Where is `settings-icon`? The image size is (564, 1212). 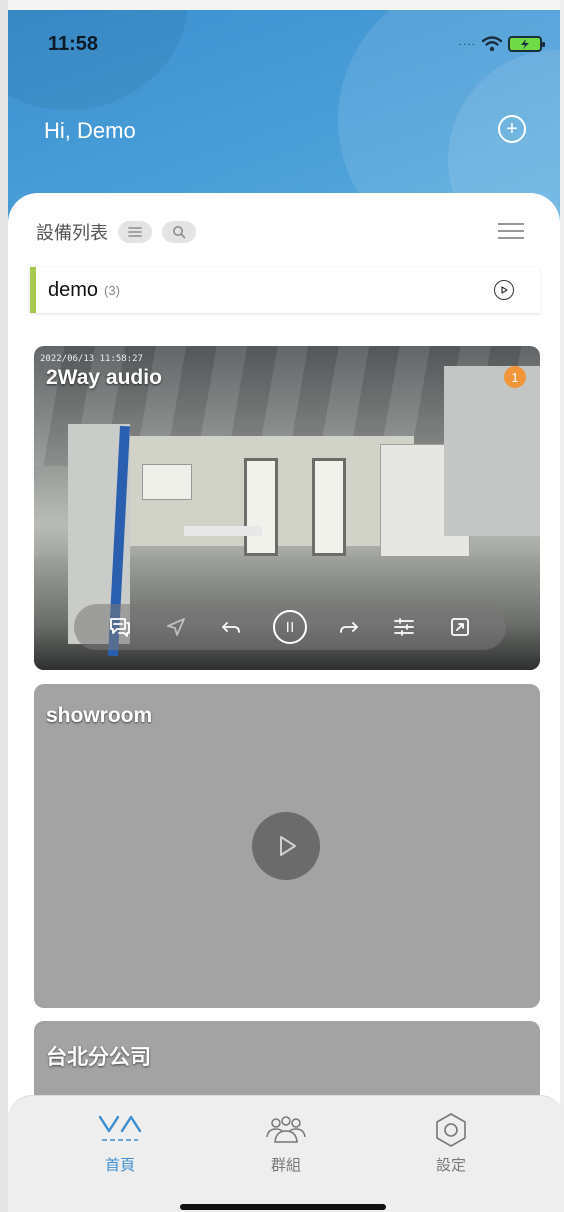 settings-icon is located at coordinates (451, 1130).